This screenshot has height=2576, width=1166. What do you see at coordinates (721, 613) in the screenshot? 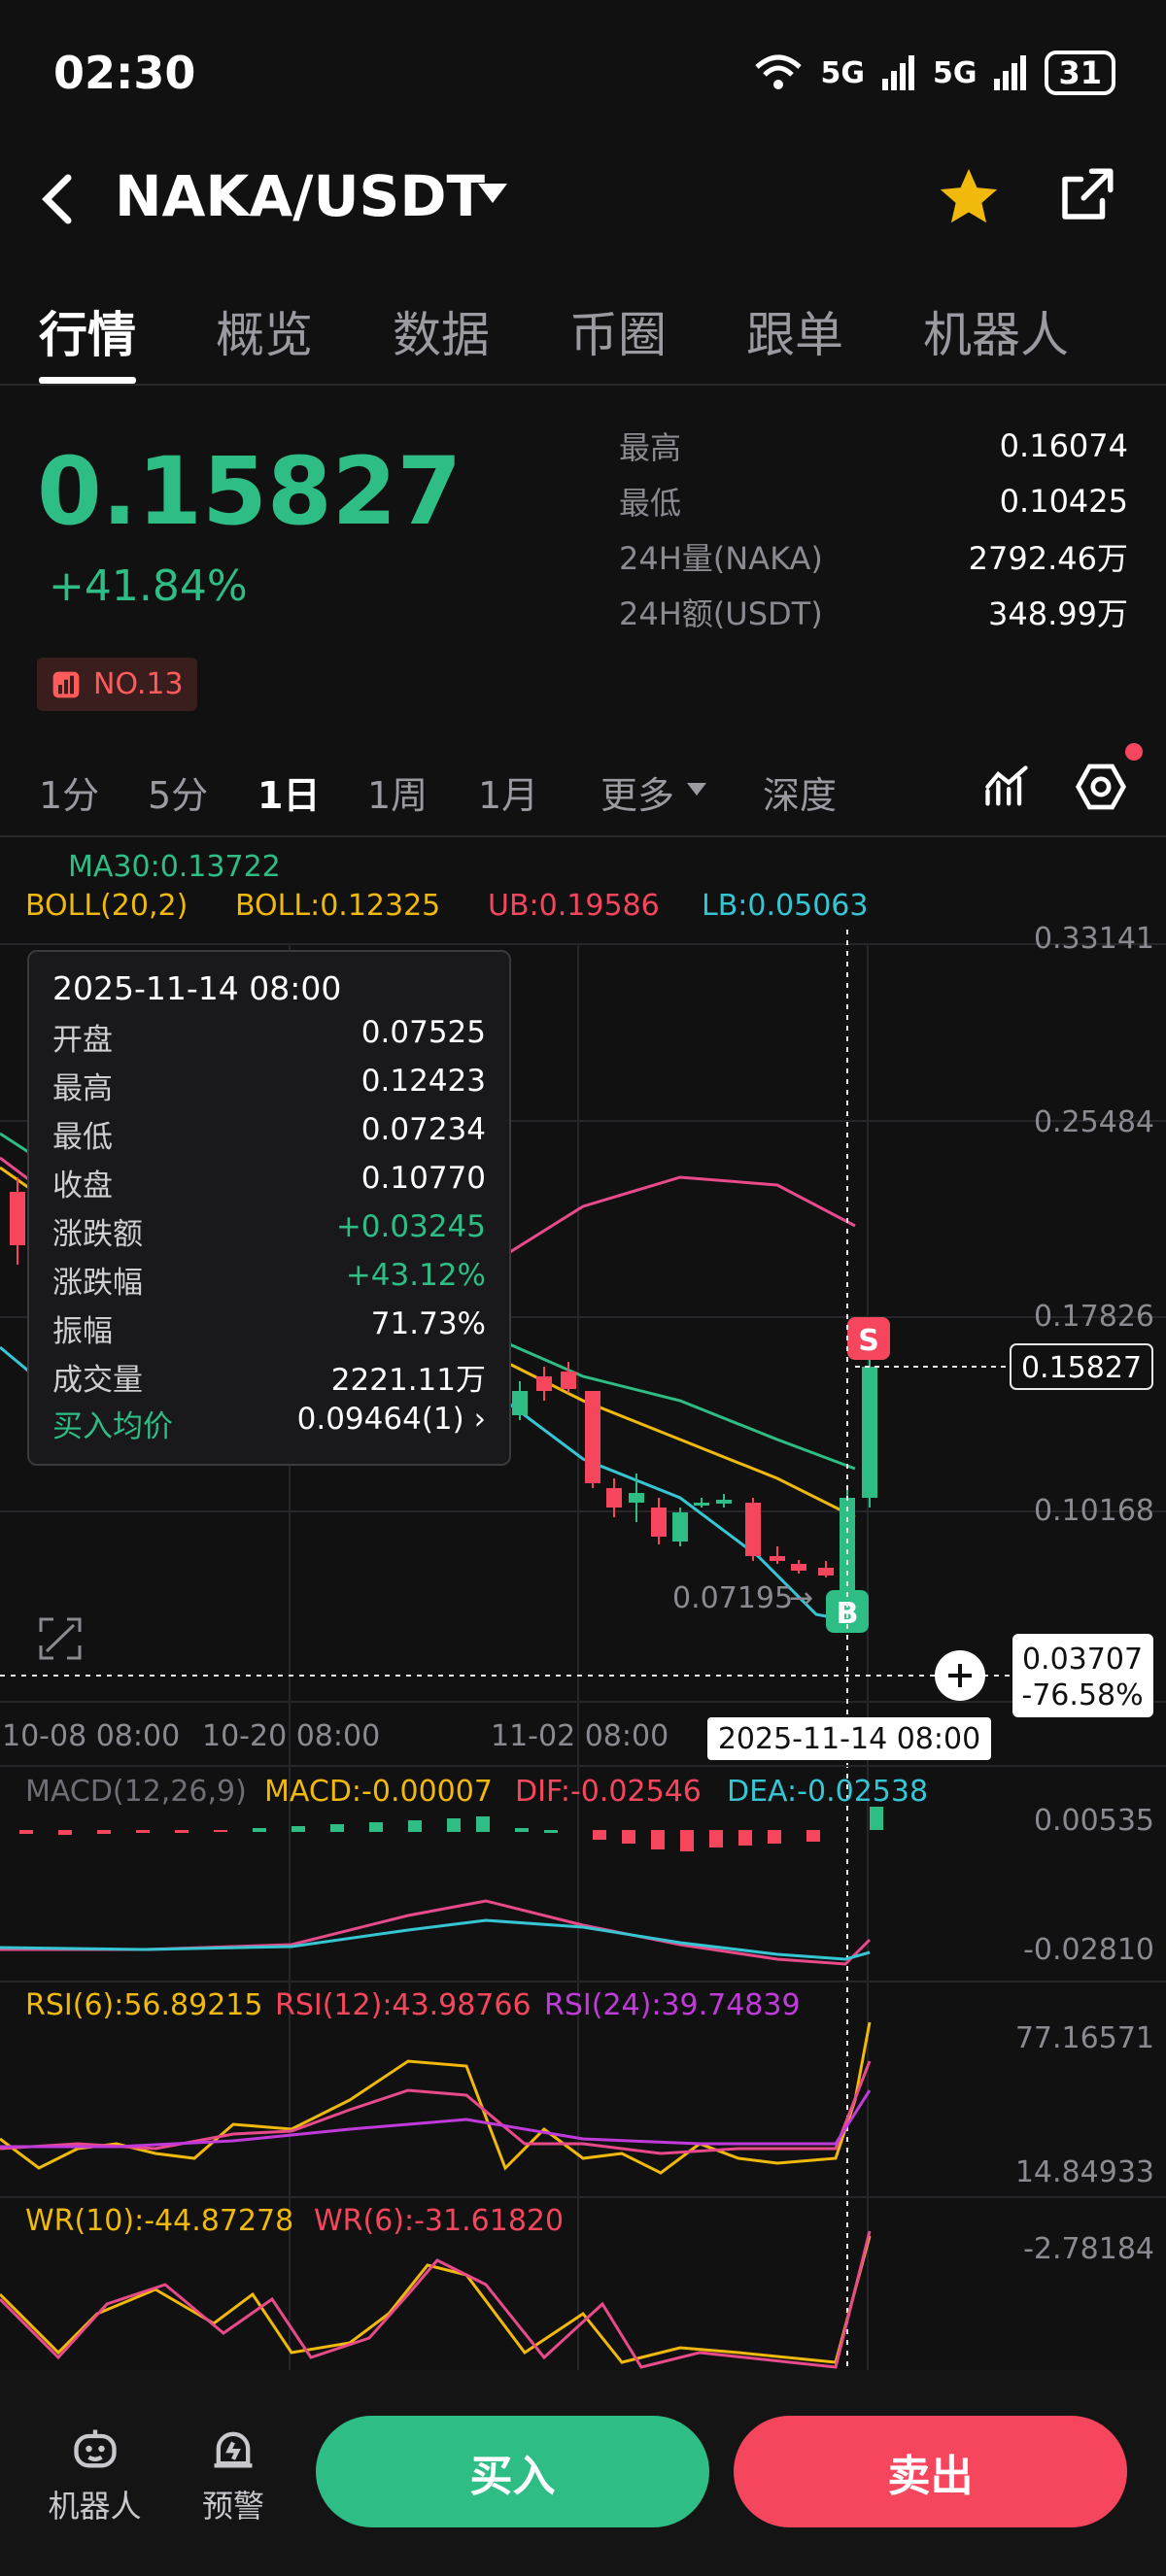
I see `stat-label: 24H额(USDT)` at bounding box center [721, 613].